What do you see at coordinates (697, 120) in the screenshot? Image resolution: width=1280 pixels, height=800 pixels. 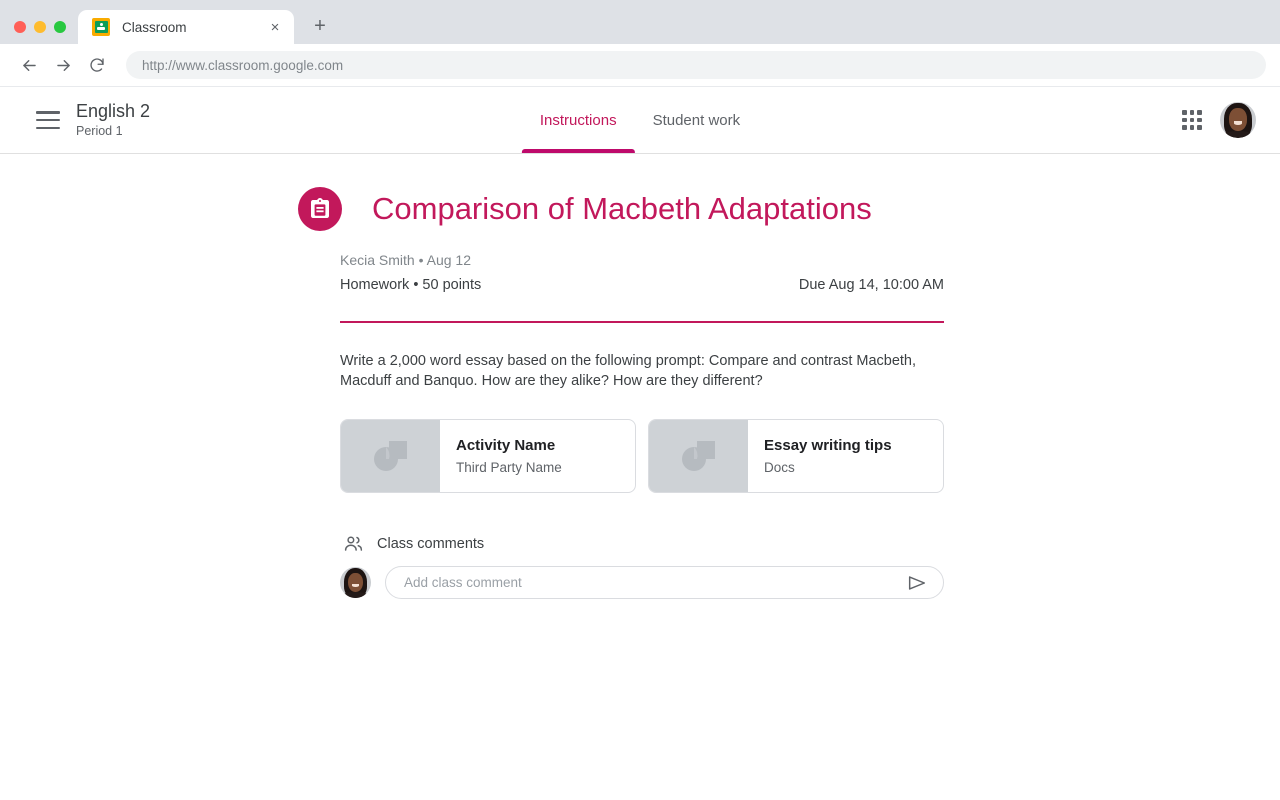 I see `tab-student-work: Student work` at bounding box center [697, 120].